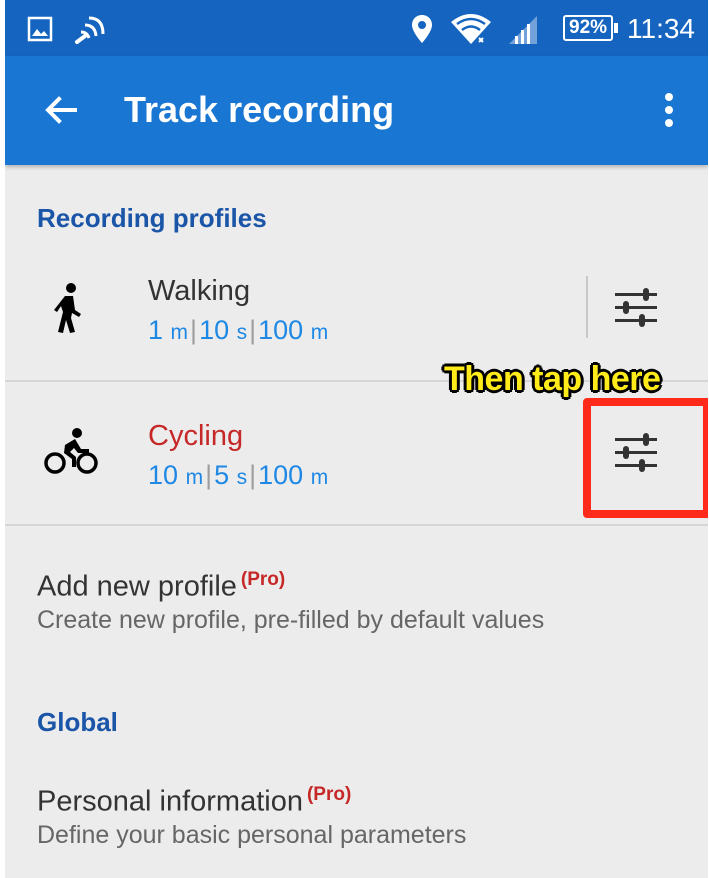  What do you see at coordinates (170, 801) in the screenshot?
I see `personal-information-label: Personal information` at bounding box center [170, 801].